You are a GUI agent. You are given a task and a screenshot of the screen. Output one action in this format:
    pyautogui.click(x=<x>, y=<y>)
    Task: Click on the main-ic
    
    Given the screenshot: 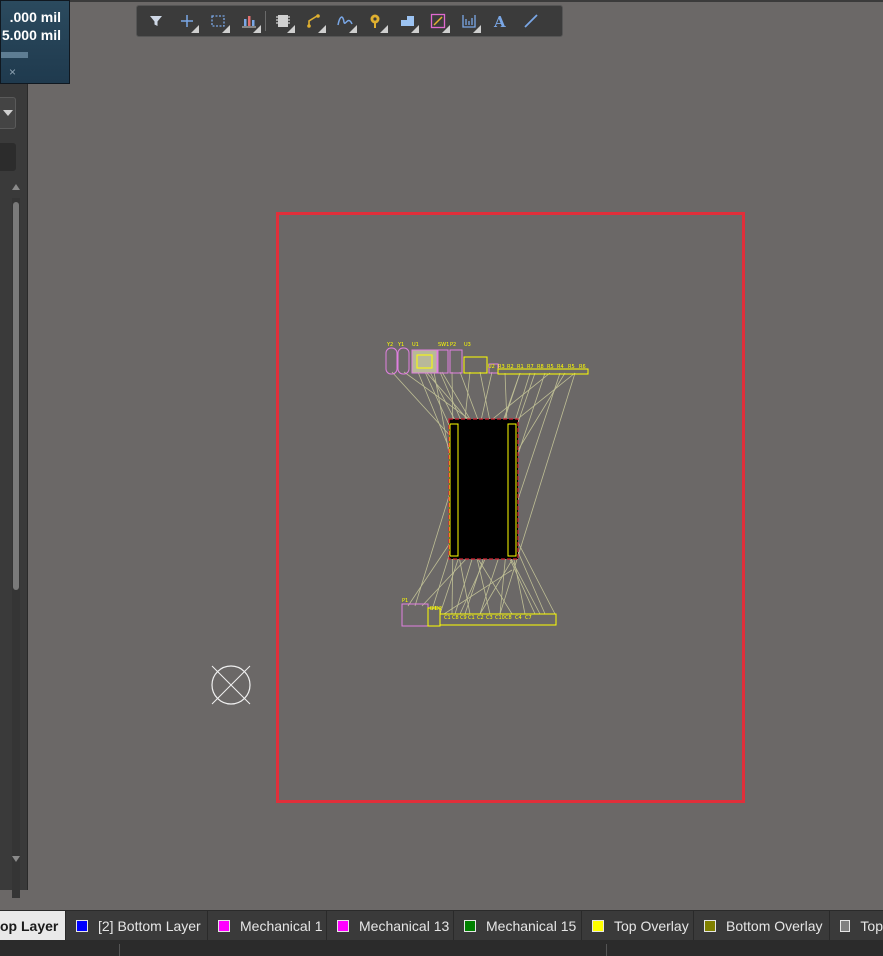 What is the action you would take?
    pyautogui.click(x=483, y=489)
    